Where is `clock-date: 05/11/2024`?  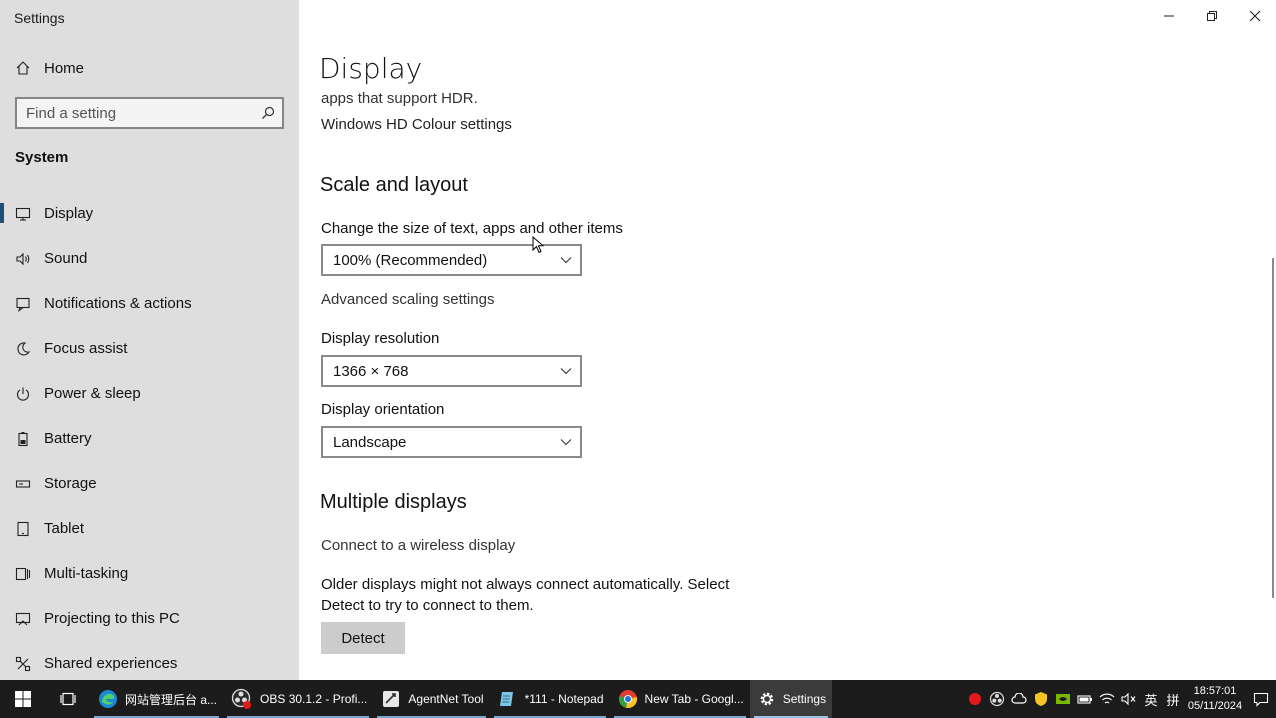 clock-date: 05/11/2024 is located at coordinates (1215, 706).